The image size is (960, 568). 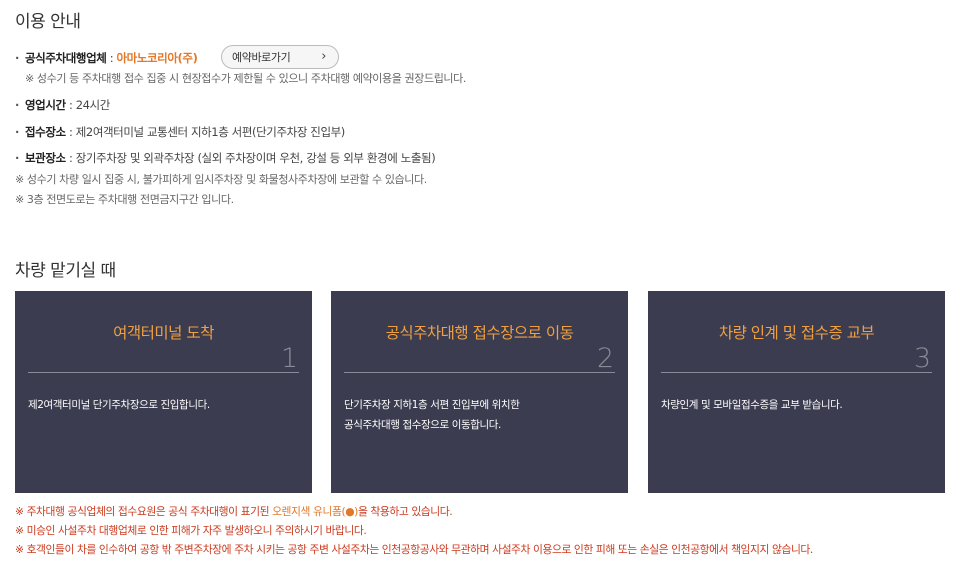 What do you see at coordinates (45, 132) in the screenshot?
I see `place-label: 접수장소` at bounding box center [45, 132].